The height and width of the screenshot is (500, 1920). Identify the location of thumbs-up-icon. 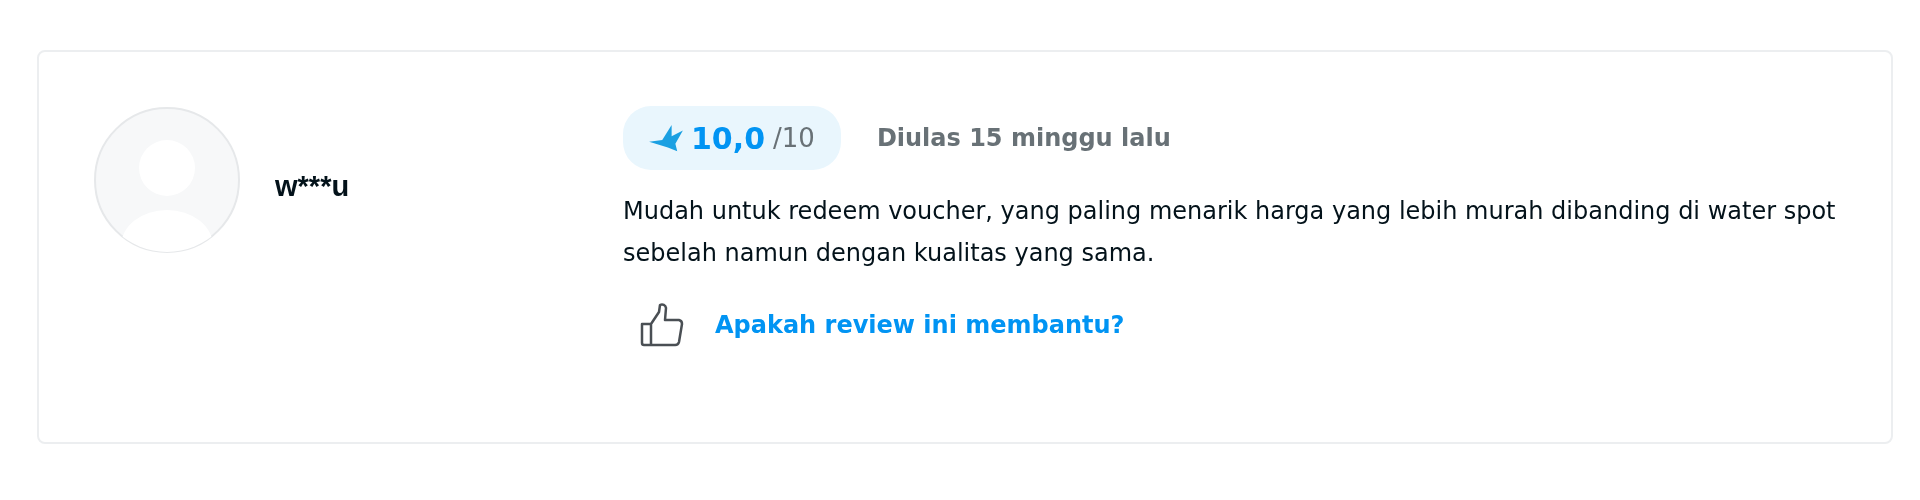
(662, 325).